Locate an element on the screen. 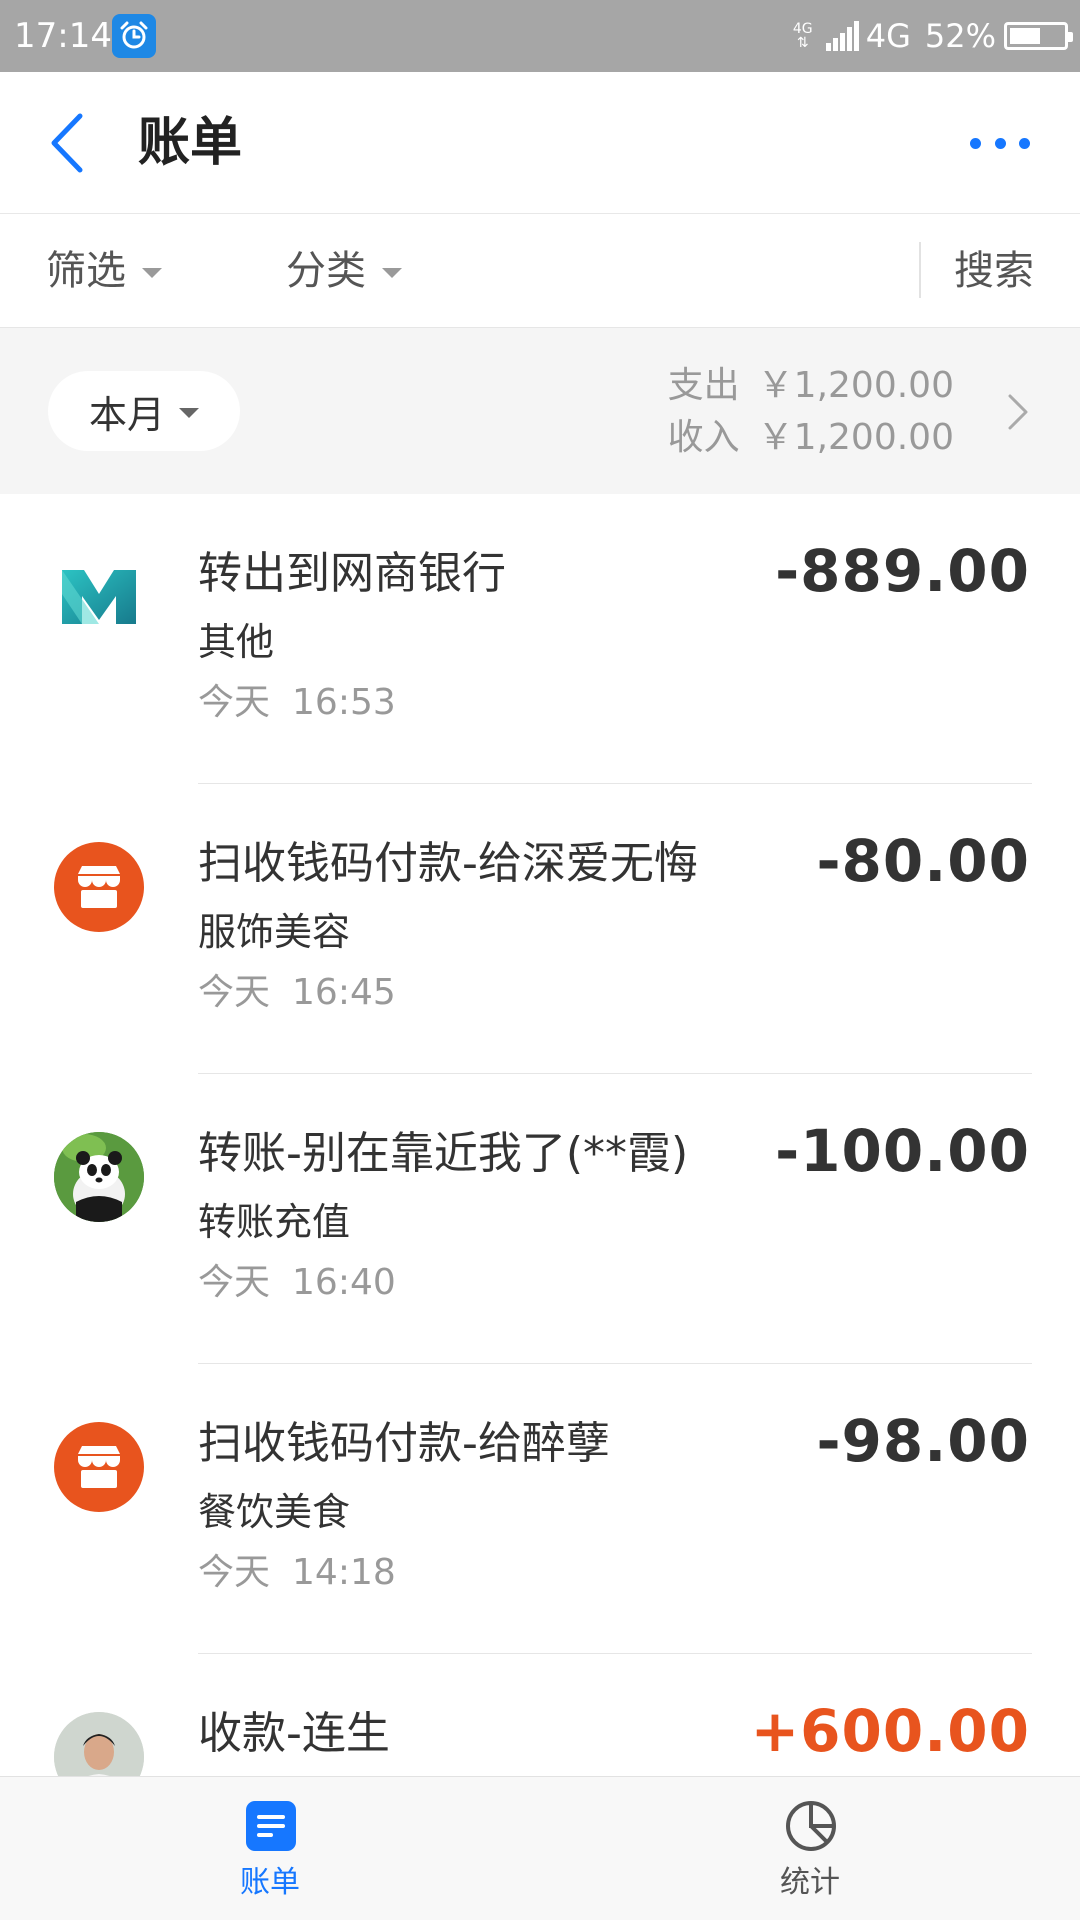 Image resolution: width=1080 pixels, height=1920 pixels. battery-icon is located at coordinates (1038, 36).